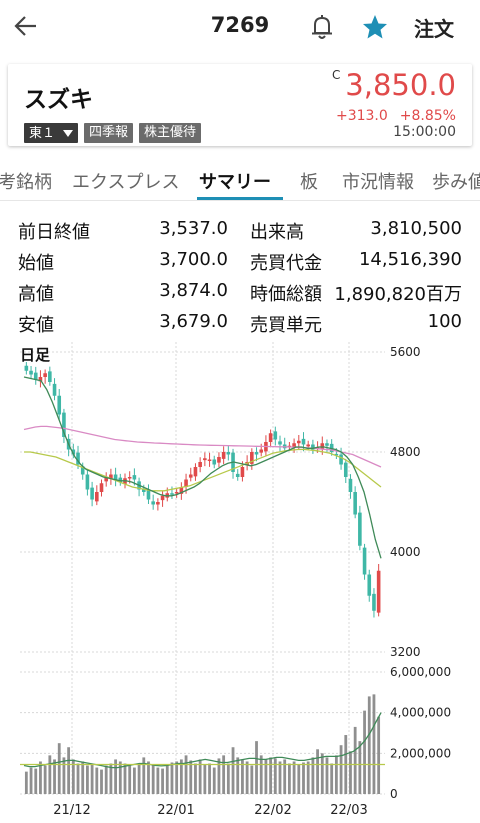 Image resolution: width=480 pixels, height=823 pixels. I want to click on quote-time: 15:00:00, so click(424, 132).